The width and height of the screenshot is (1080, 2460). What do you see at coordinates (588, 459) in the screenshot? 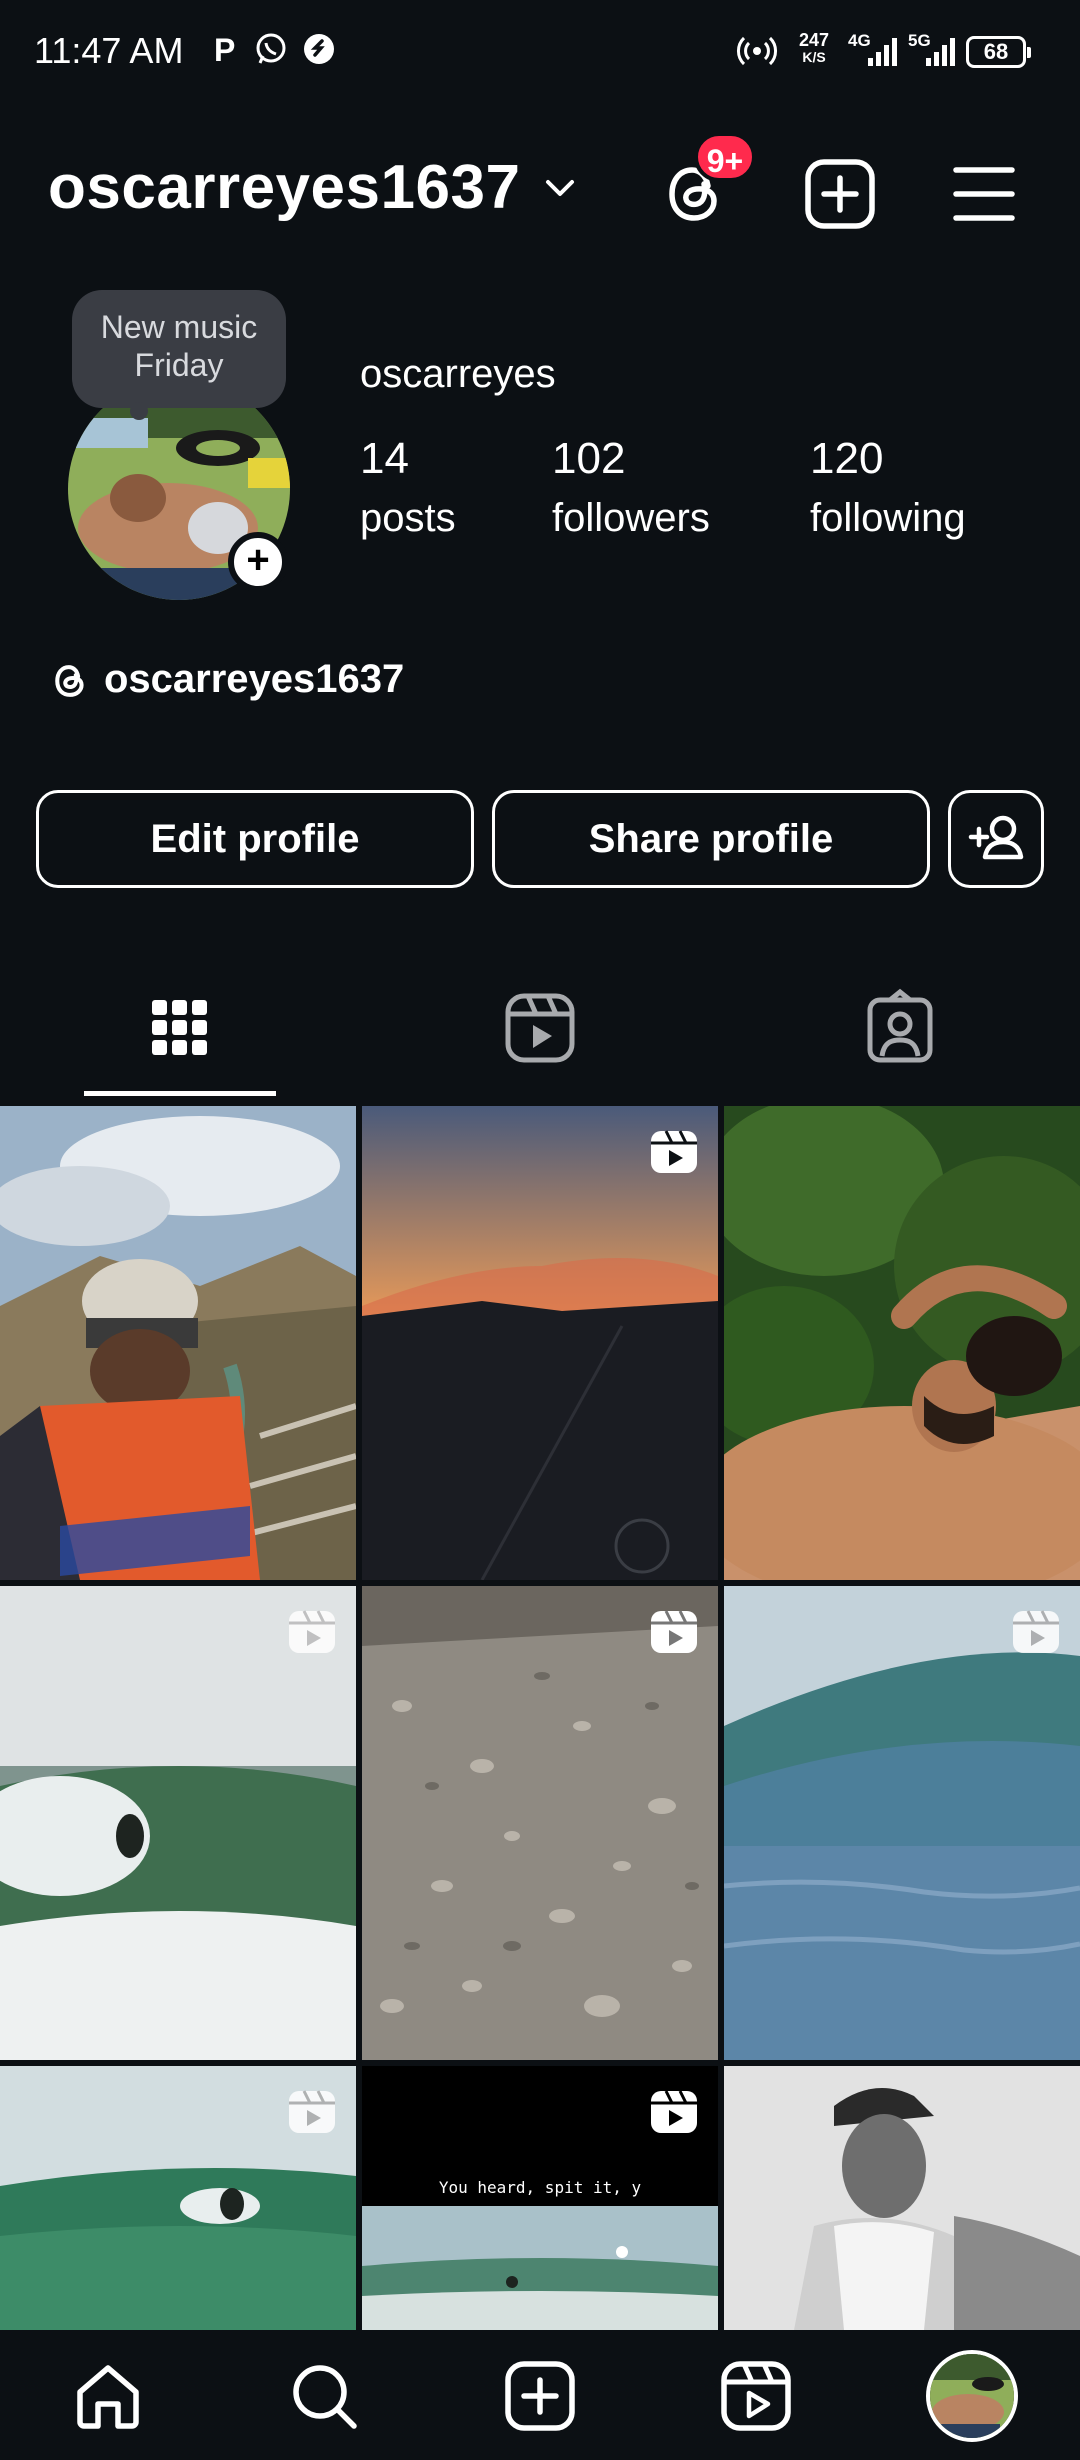
I see `followers-count: 102` at bounding box center [588, 459].